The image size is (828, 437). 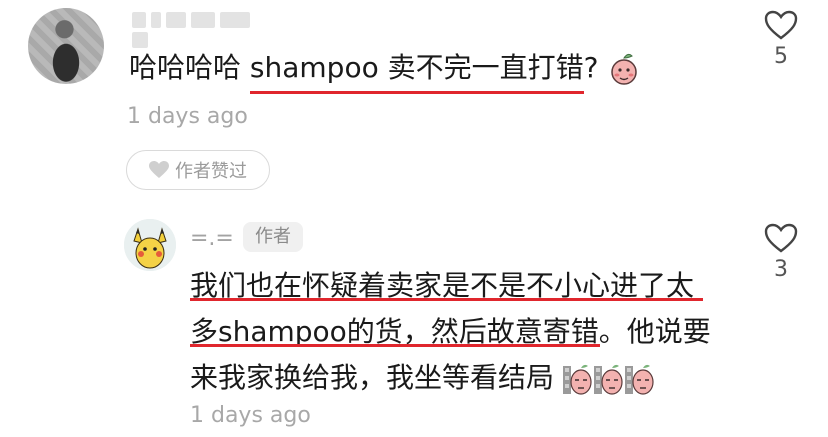 I want to click on reply-like-column: 3, so click(x=781, y=252).